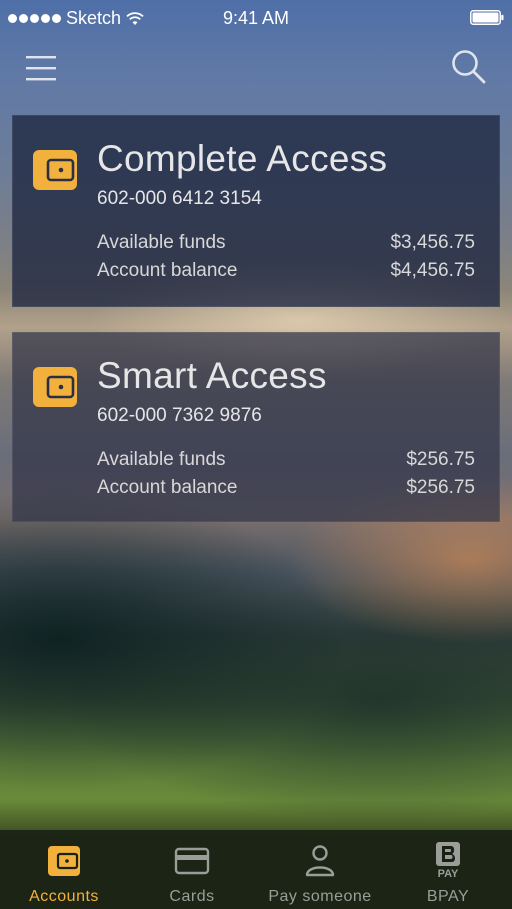 This screenshot has width=512, height=909. I want to click on available-funds-row: Available funds $256.75, so click(286, 460).